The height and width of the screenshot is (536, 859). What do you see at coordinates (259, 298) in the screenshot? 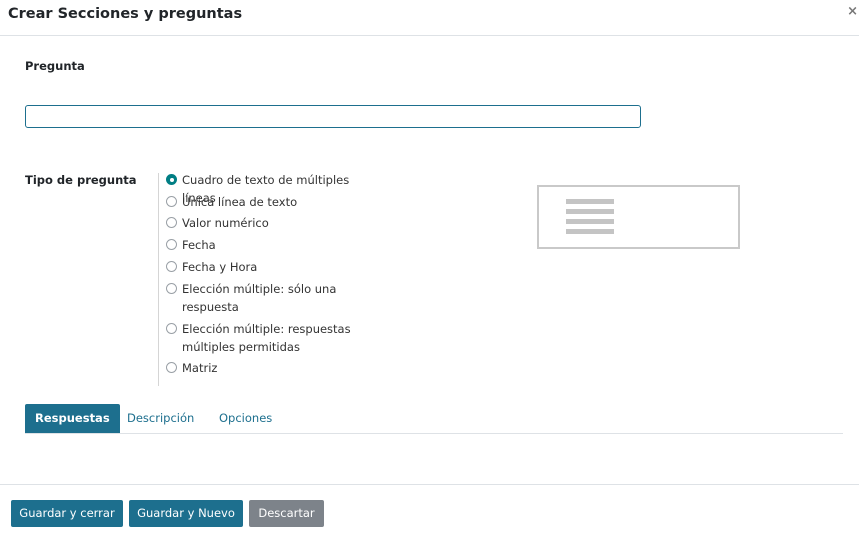
I see `option-label: Elección múltiple: sólo una respuesta` at bounding box center [259, 298].